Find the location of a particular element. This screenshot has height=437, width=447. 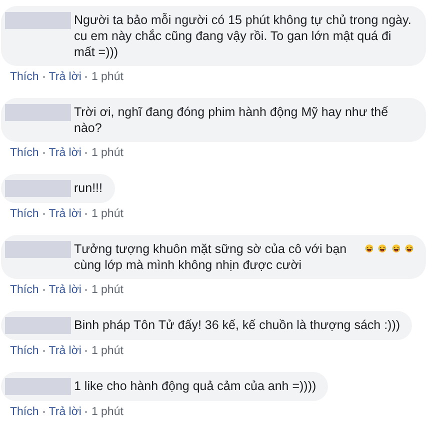

comment-text: Binh pháp Tôn Tử đấy! 36 kế, kế chuồn là thượng sách :))) is located at coordinates (237, 325).